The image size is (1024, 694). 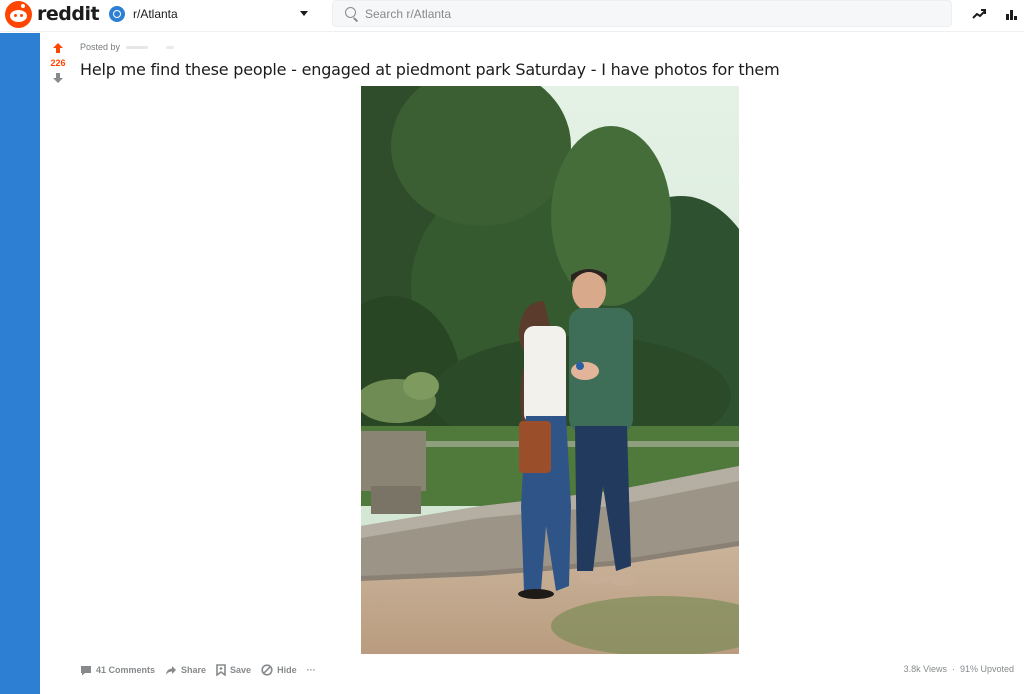 What do you see at coordinates (100, 47) in the screenshot?
I see `posted-by-label: Posted by` at bounding box center [100, 47].